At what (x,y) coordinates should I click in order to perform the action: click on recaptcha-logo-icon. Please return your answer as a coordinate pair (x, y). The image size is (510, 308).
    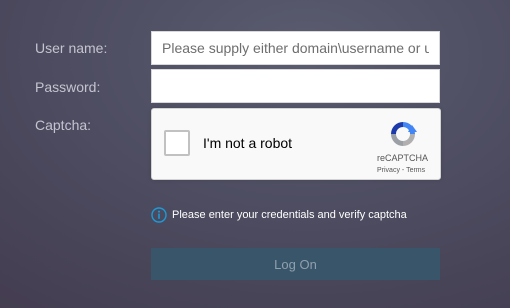
    Looking at the image, I should click on (404, 134).